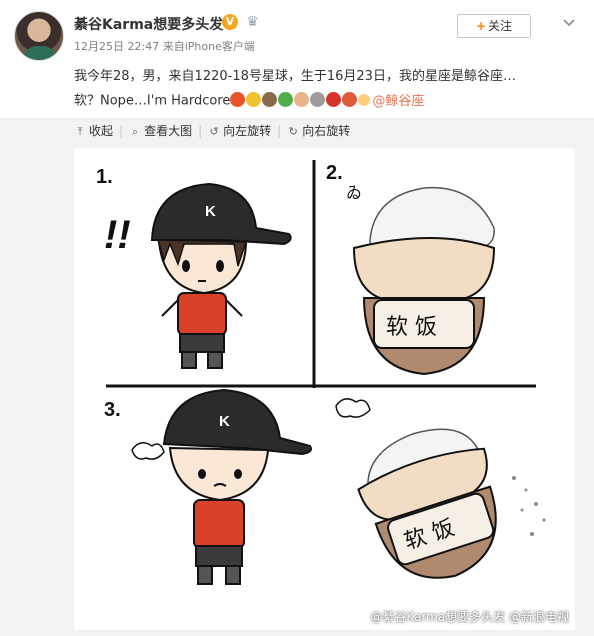  Describe the element at coordinates (220, 46) in the screenshot. I see `source-link: iPhone客户端` at that location.